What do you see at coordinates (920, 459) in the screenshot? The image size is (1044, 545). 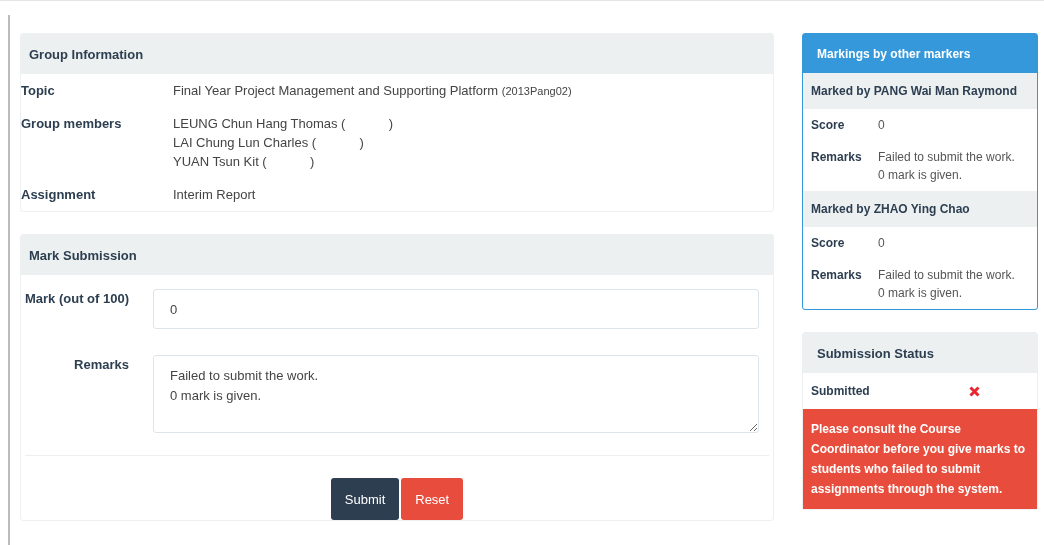 I see `warning-alert: Please consult the Course Coordinator before you give marks to students who failed to submit assignments through the system.` at bounding box center [920, 459].